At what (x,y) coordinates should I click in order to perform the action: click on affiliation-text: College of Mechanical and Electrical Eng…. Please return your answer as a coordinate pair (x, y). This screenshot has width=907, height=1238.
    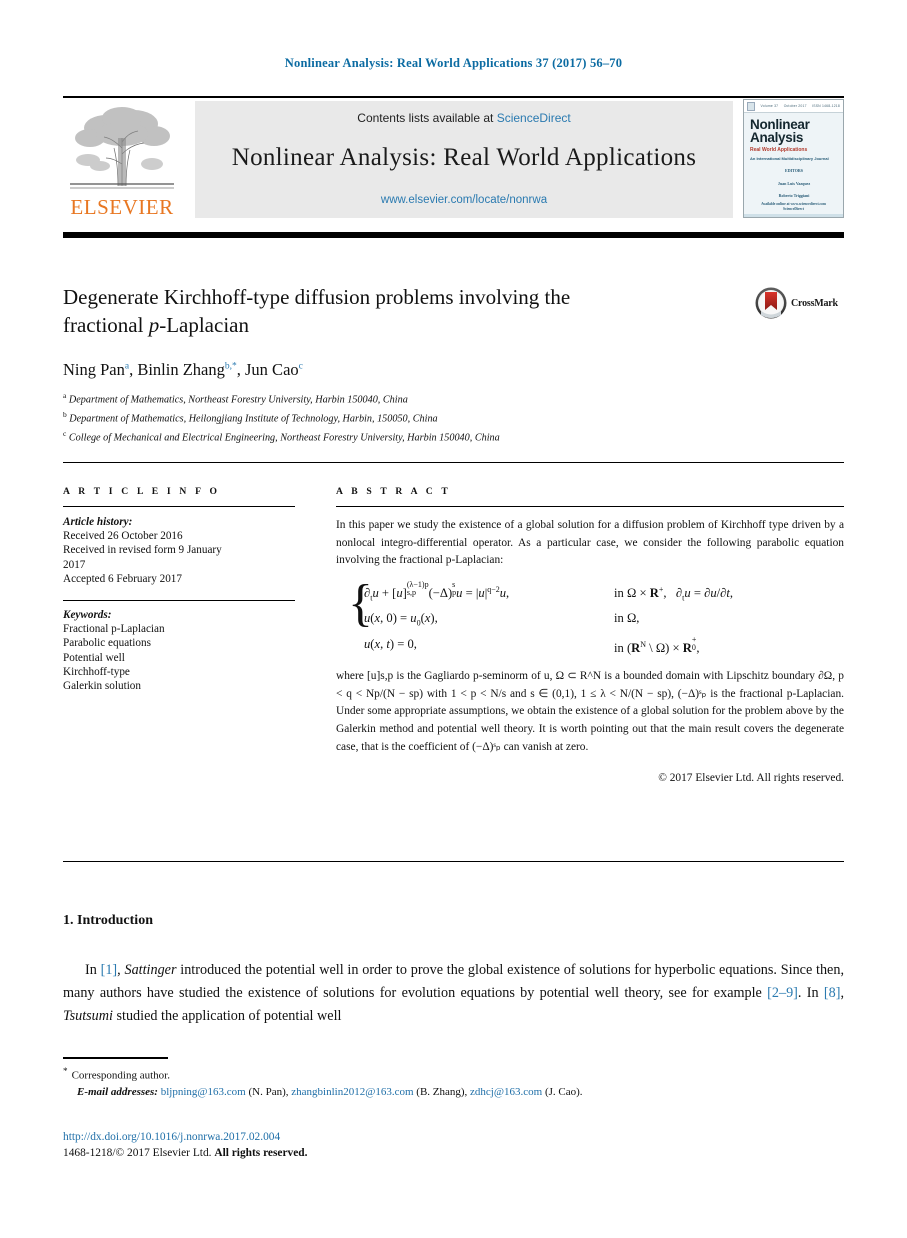
    Looking at the image, I should click on (284, 438).